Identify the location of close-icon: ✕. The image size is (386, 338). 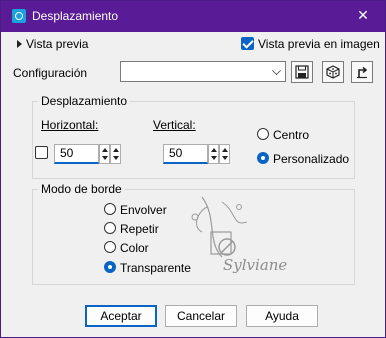
(363, 15).